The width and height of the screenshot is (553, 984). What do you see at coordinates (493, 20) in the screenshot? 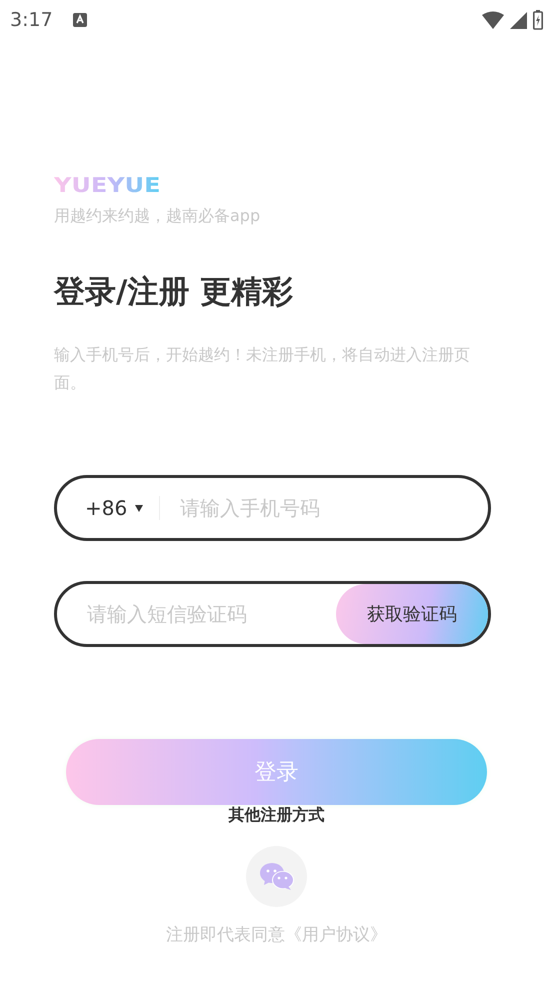
I see `wifi-icon` at bounding box center [493, 20].